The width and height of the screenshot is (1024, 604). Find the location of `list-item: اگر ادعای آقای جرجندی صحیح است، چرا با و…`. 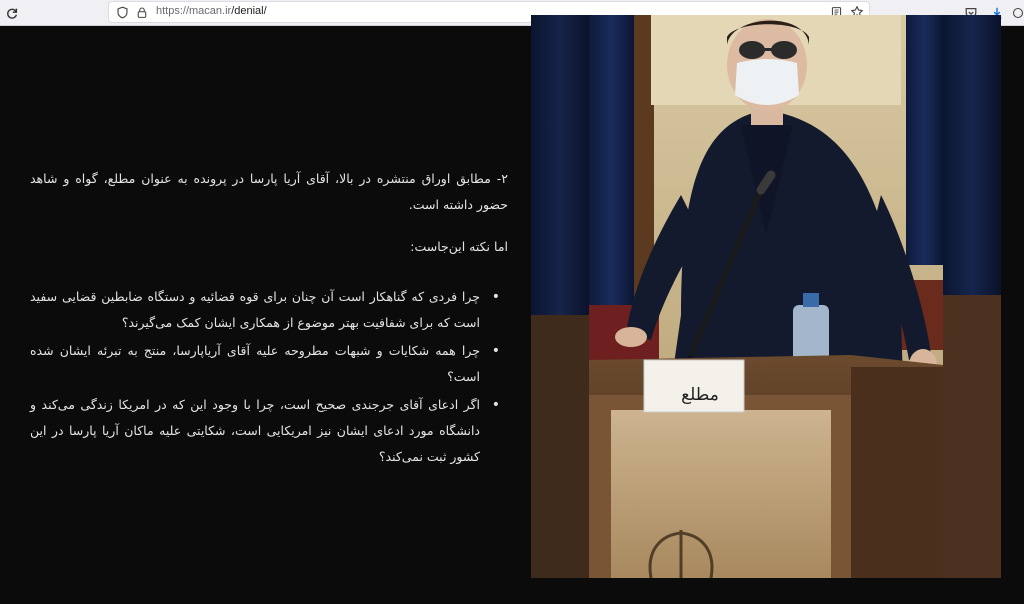

list-item: اگر ادعای آقای جرجندی صحیح است، چرا با و… is located at coordinates (265, 431).